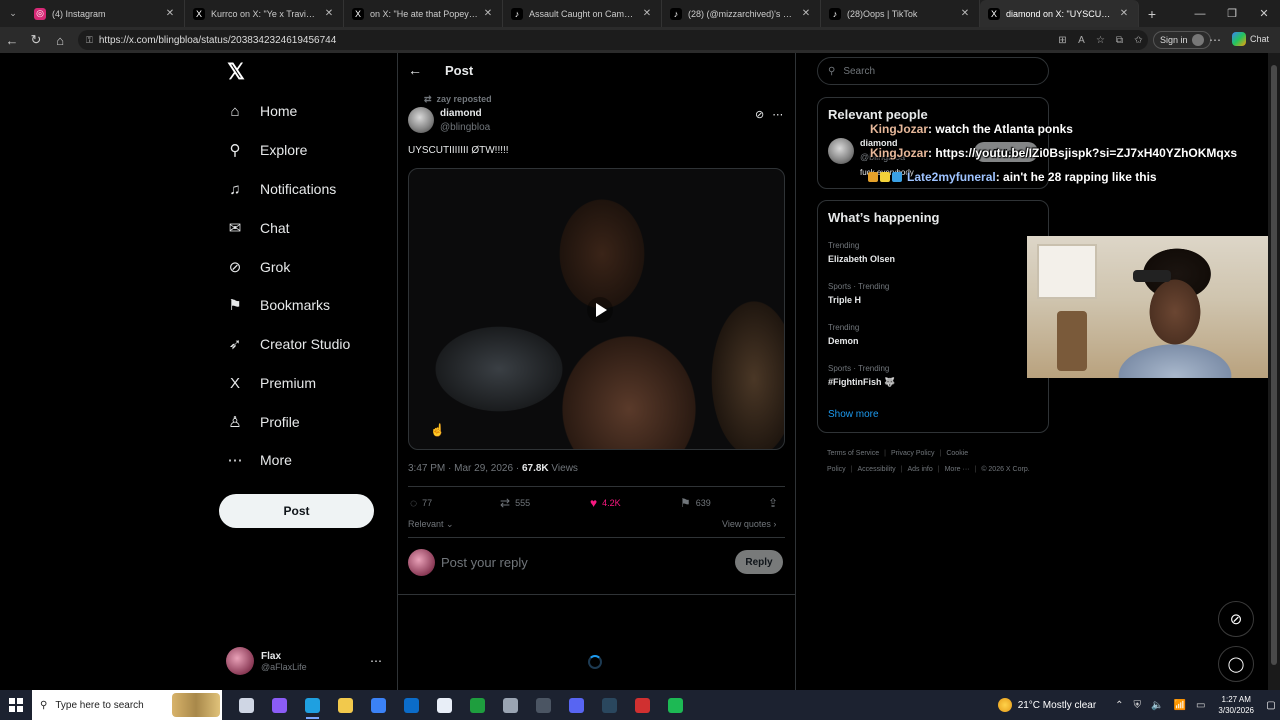 Image resolution: width=1280 pixels, height=720 pixels. What do you see at coordinates (1250, 39) in the screenshot?
I see `copilot-chat-button: Chat` at bounding box center [1250, 39].